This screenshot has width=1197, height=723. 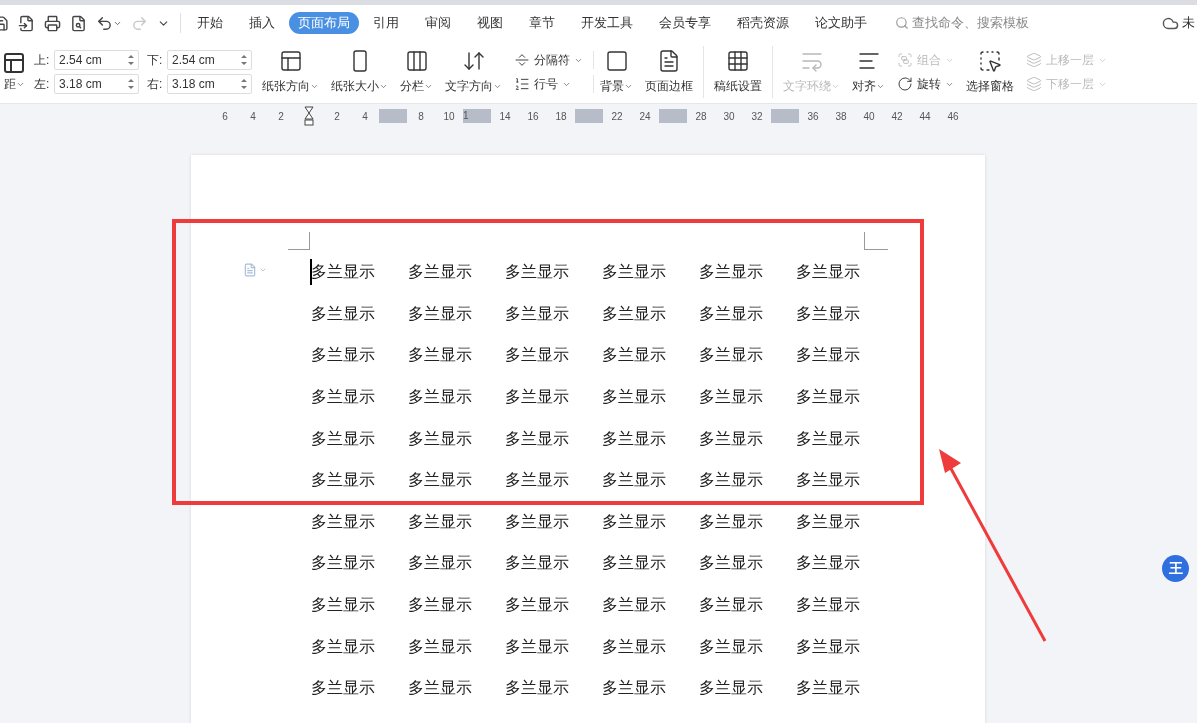 I want to click on ruler-number: 44, so click(x=925, y=116).